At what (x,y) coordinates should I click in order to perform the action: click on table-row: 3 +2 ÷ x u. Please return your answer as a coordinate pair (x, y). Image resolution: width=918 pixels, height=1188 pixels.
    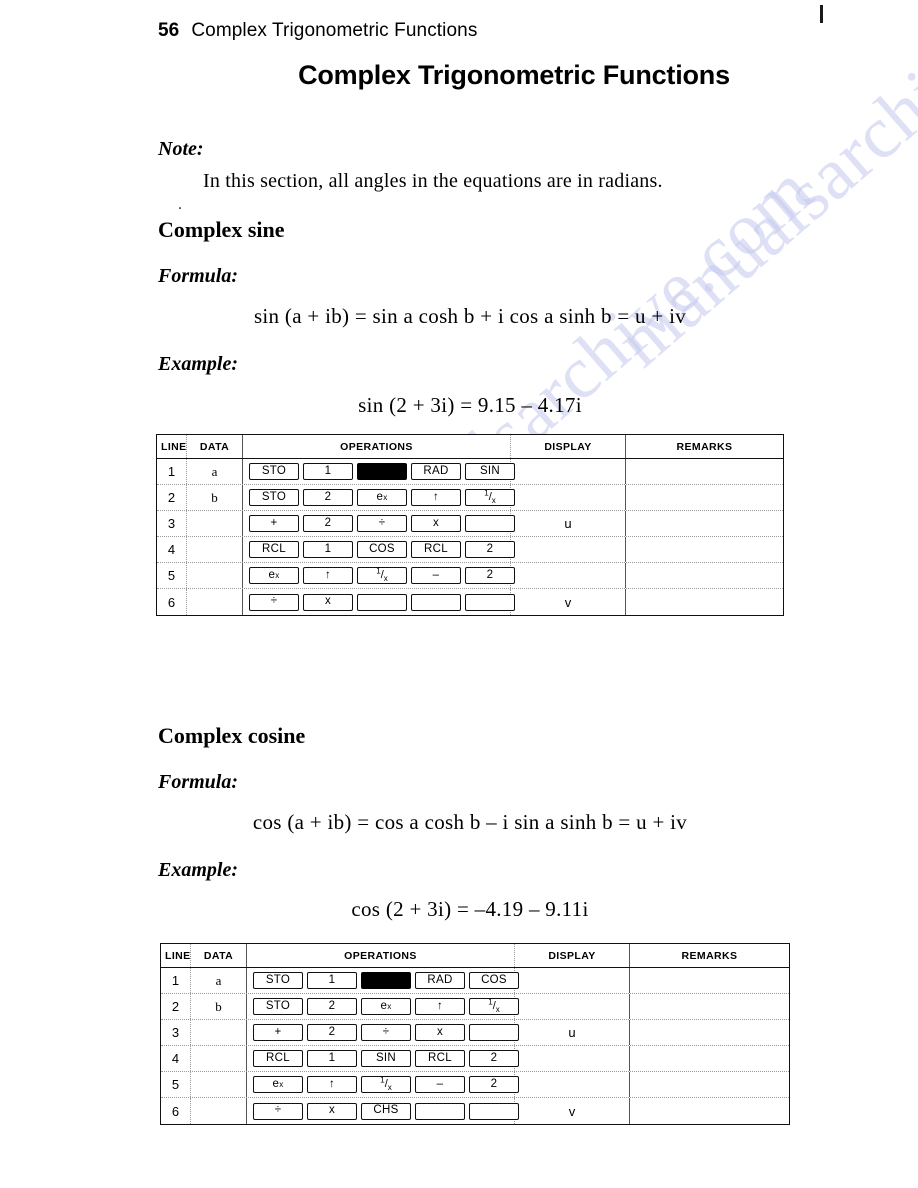
    Looking at the image, I should click on (475, 1033).